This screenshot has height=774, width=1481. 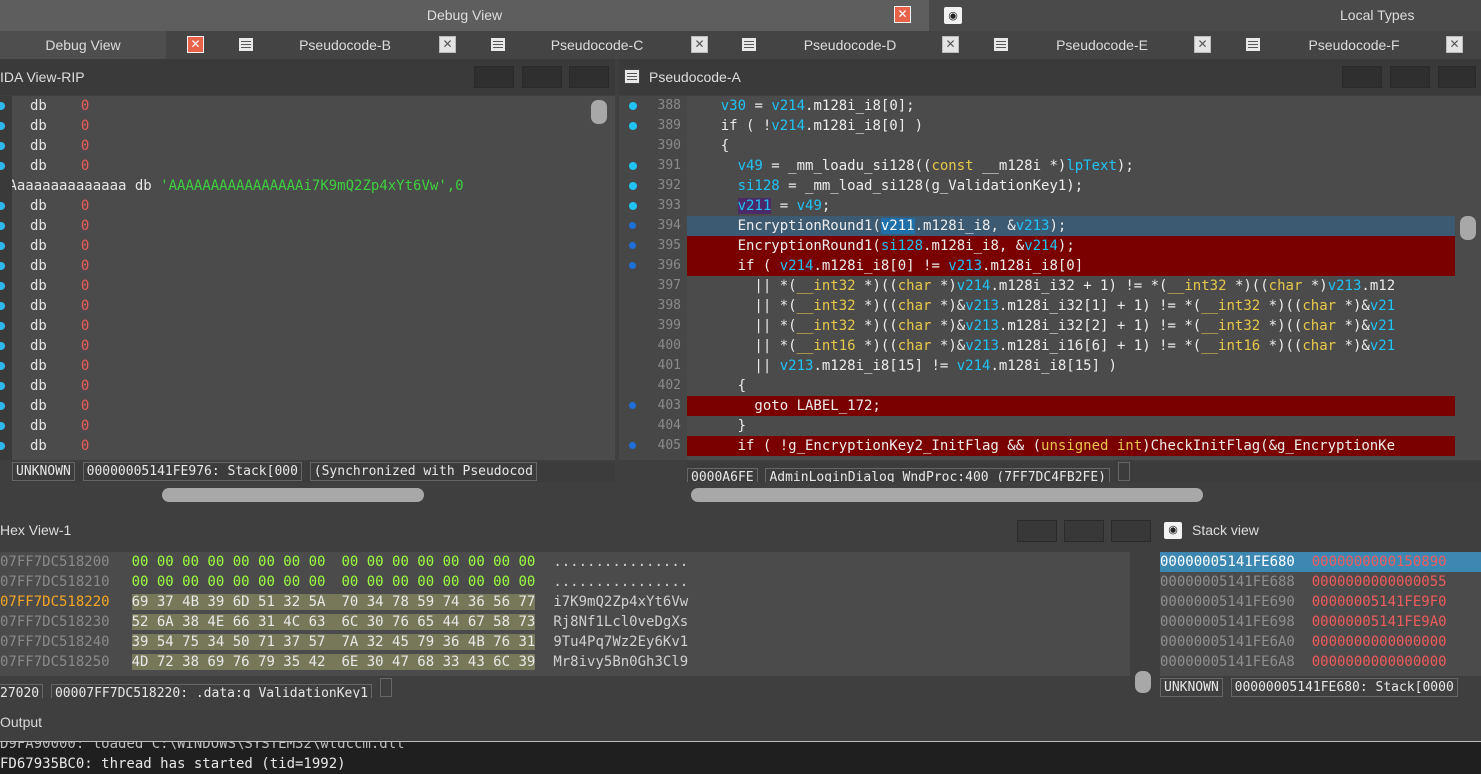 What do you see at coordinates (1354, 45) in the screenshot?
I see `tab-pseudocode-f: Pseudocode-F` at bounding box center [1354, 45].